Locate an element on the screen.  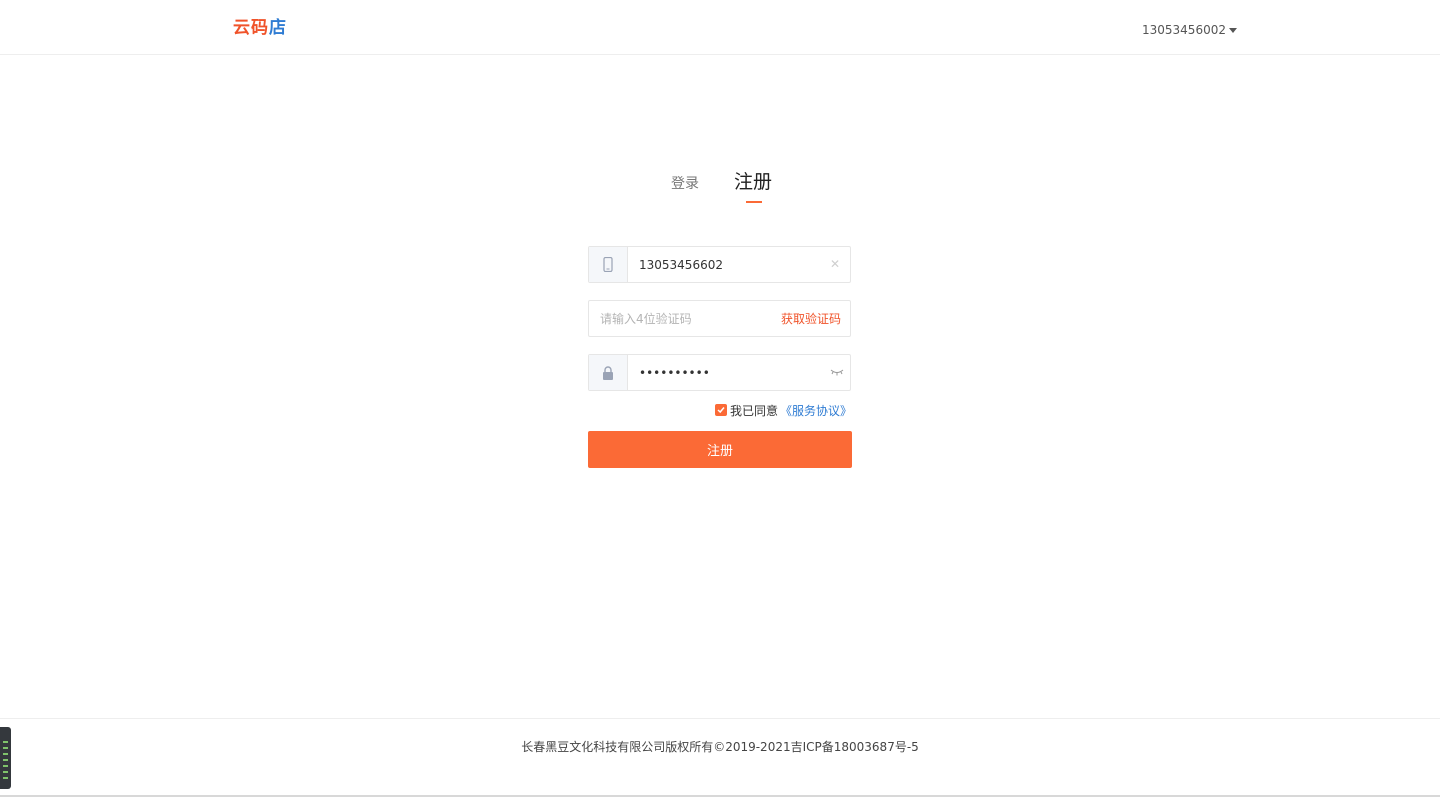
auth-tabs: 登录 注册 is located at coordinates (730, 186).